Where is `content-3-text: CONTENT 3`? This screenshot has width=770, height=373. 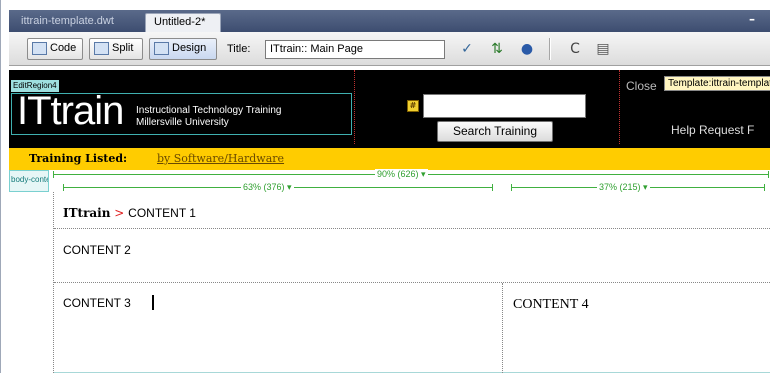
content-3-text: CONTENT 3 is located at coordinates (97, 303).